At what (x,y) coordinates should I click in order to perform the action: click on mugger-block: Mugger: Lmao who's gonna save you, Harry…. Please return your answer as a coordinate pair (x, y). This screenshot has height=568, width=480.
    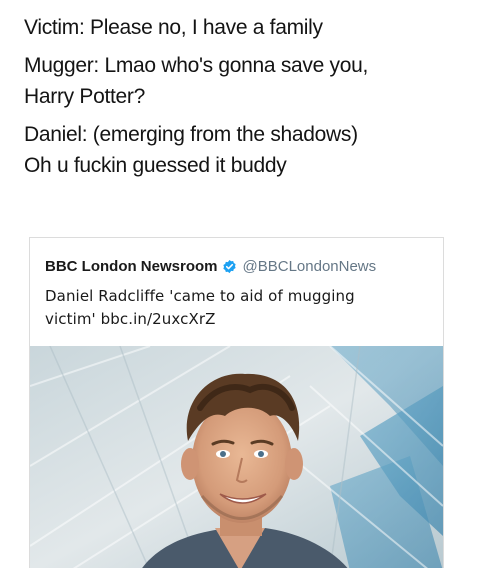
    Looking at the image, I should click on (244, 81).